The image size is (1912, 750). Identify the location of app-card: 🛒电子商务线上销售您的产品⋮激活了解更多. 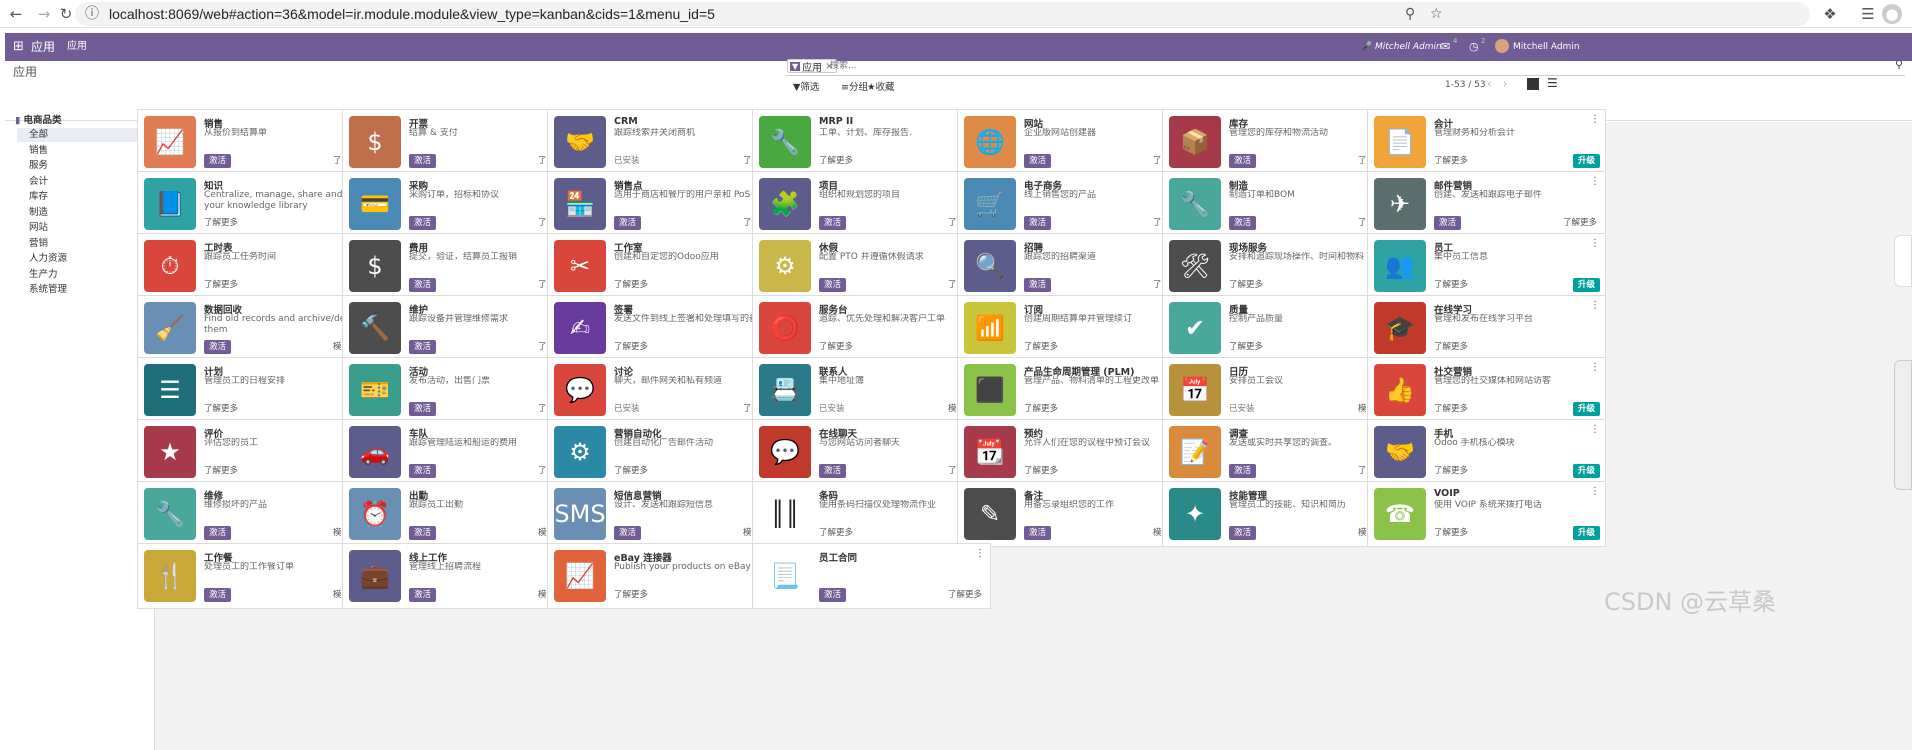
(1076, 204).